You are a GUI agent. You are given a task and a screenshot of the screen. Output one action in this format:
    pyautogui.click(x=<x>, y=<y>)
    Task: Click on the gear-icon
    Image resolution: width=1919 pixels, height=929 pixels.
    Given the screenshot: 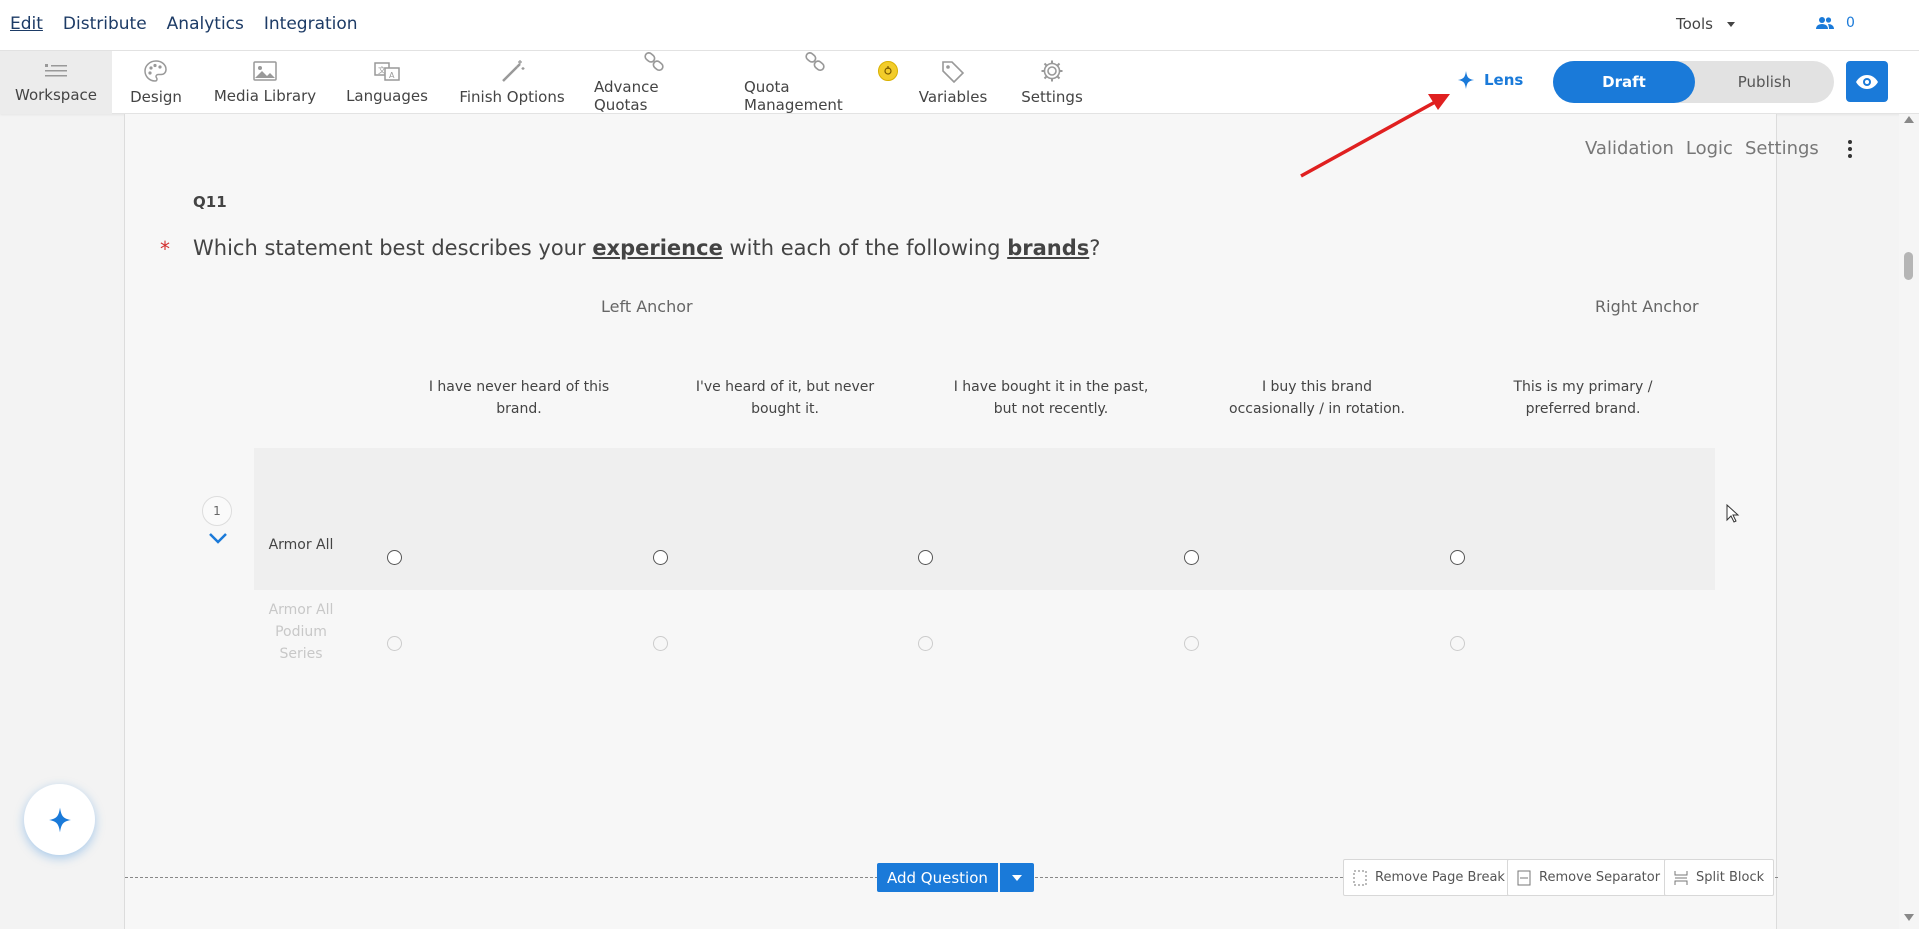 What is the action you would take?
    pyautogui.click(x=1052, y=71)
    